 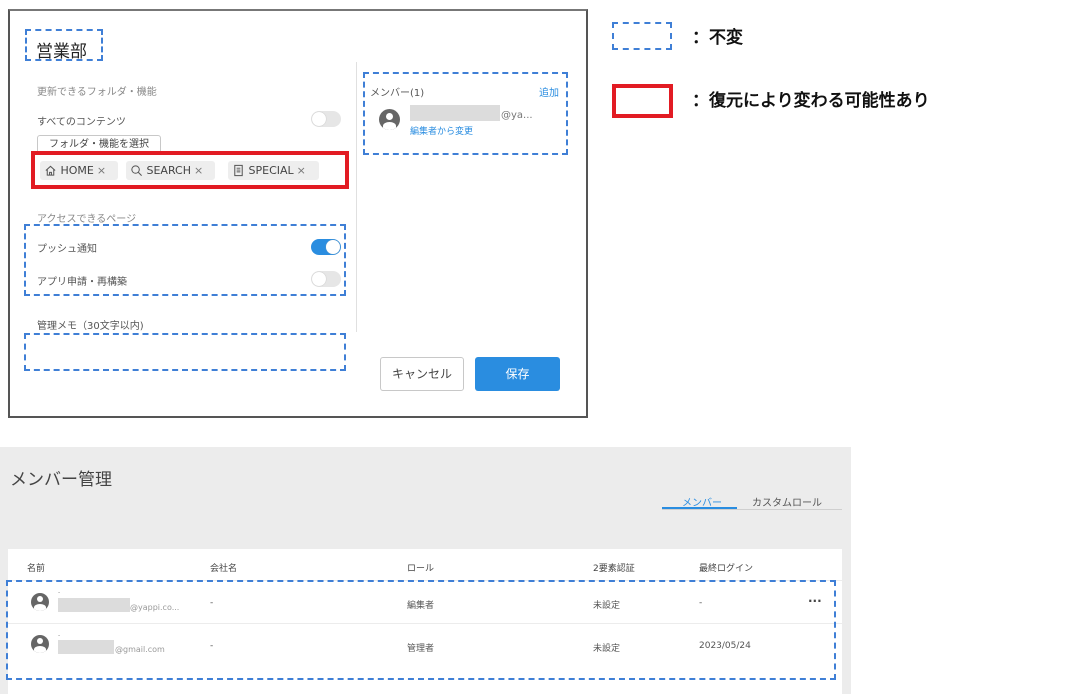 I want to click on chip-search-label: SEARCH, so click(x=169, y=170).